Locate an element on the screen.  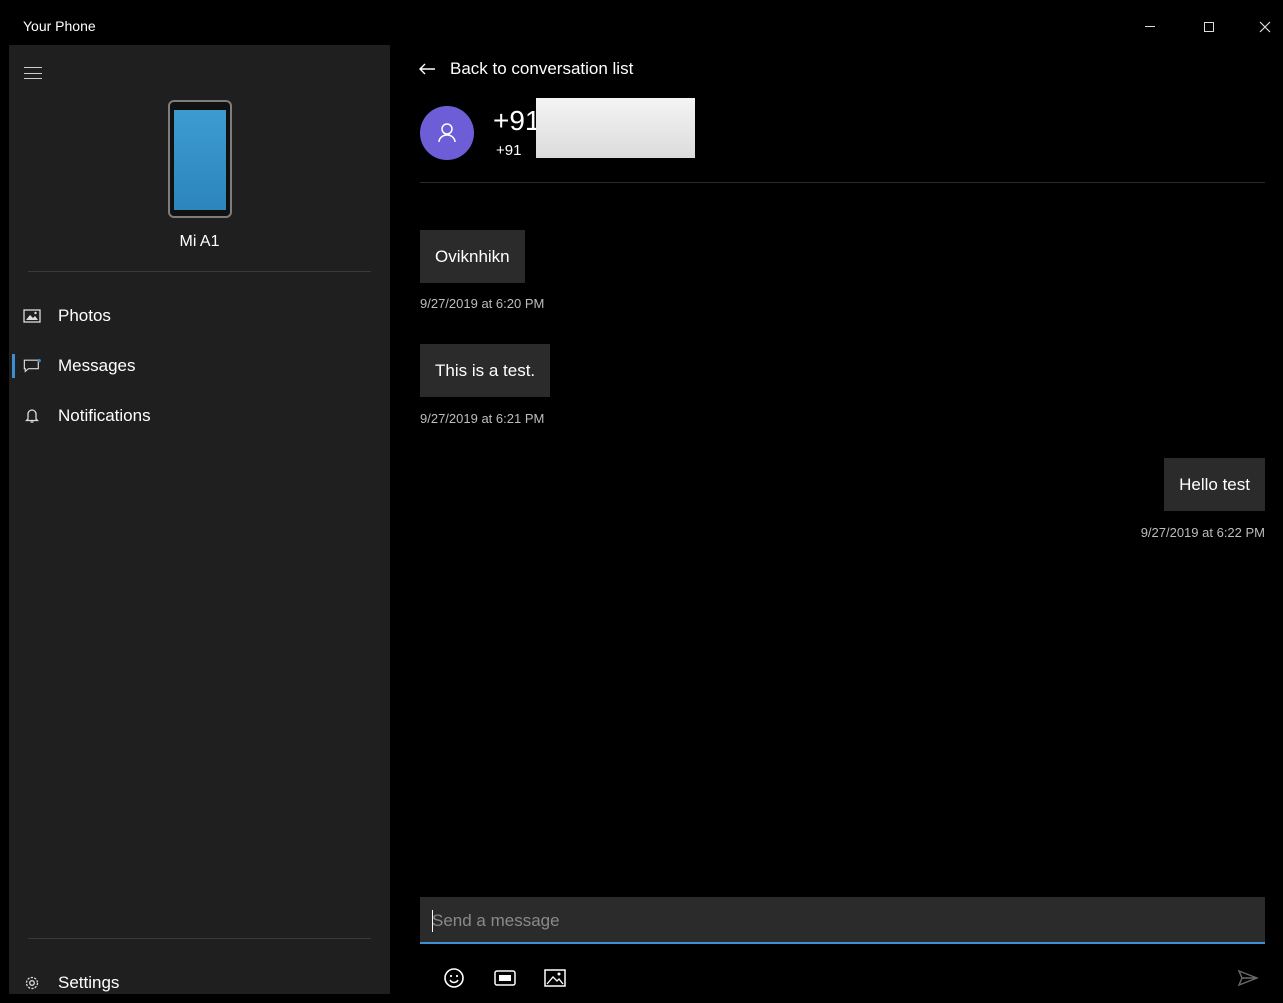
back-label: Back to conversation list is located at coordinates (542, 68).